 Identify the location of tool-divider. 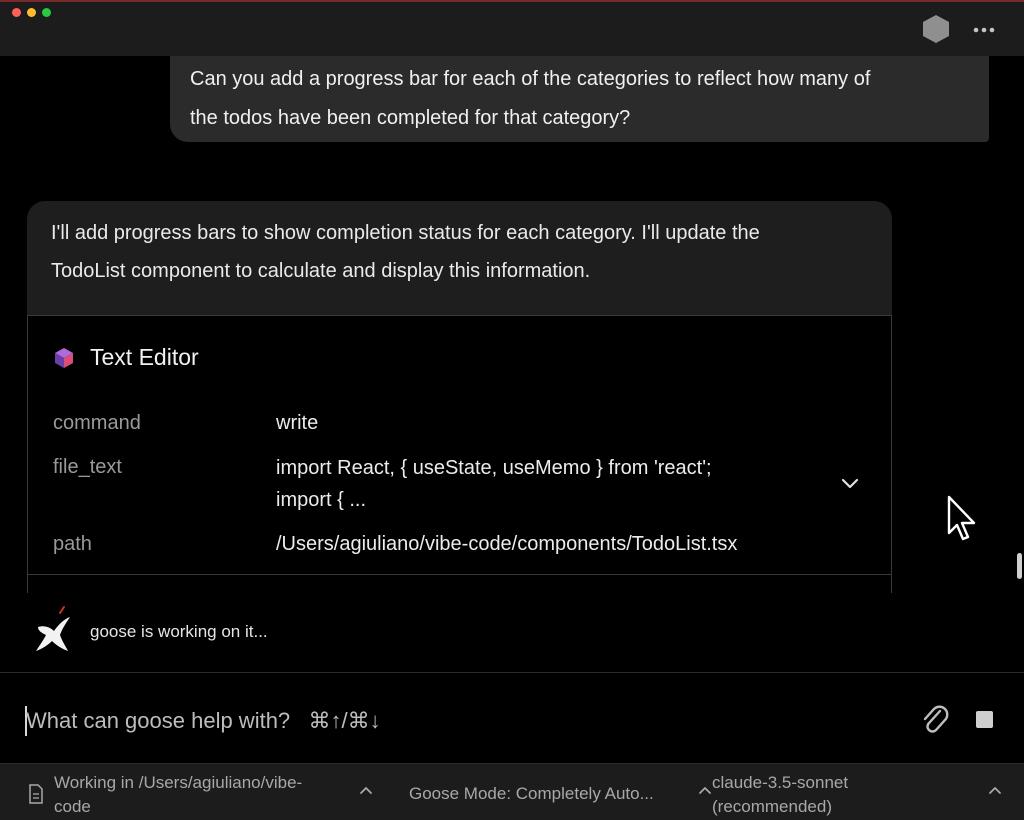
(460, 574).